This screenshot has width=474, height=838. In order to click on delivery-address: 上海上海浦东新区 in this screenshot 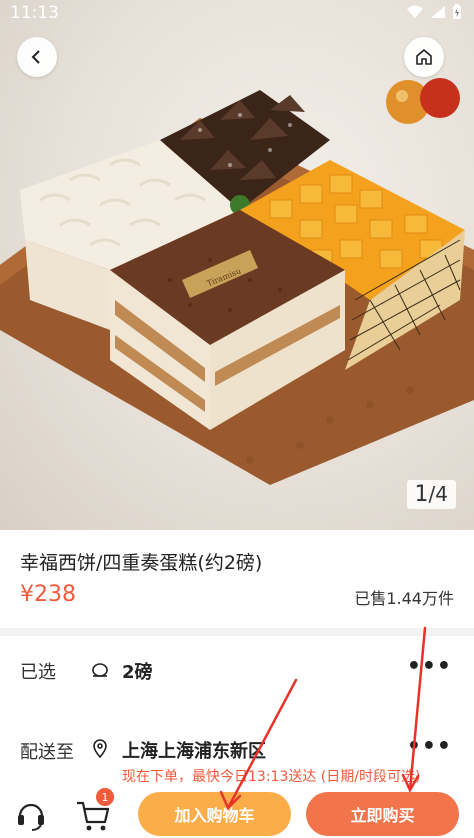, I will do `click(194, 751)`.